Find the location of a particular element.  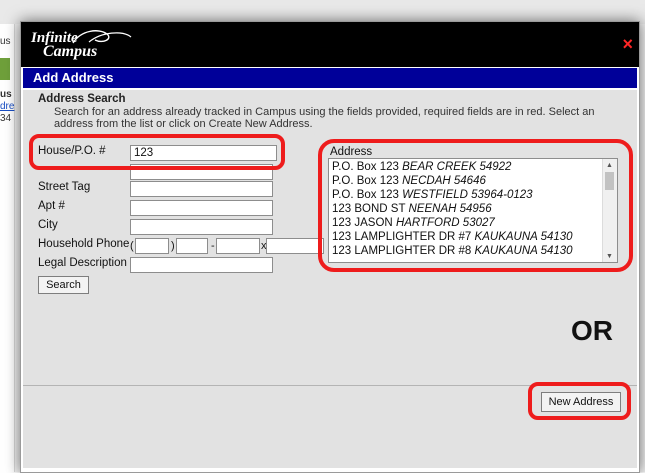

phone-extension-input is located at coordinates (295, 246).